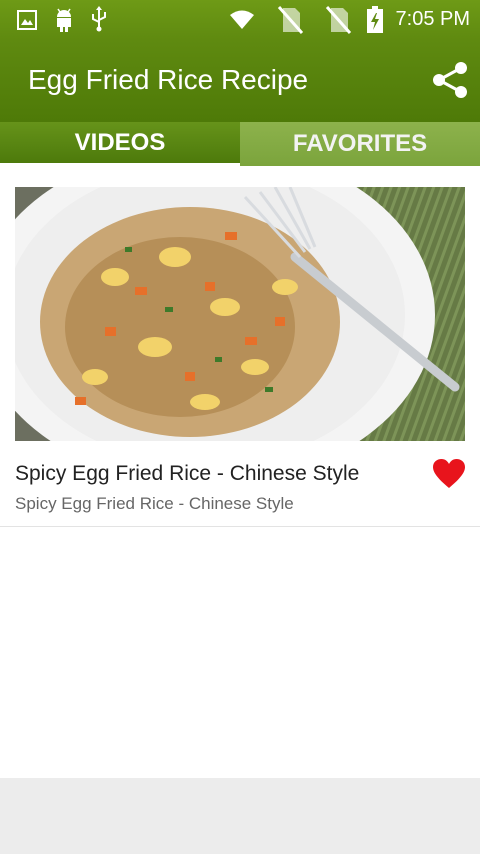 The height and width of the screenshot is (854, 480). What do you see at coordinates (360, 144) in the screenshot?
I see `tab-favorites: FAVORITES` at bounding box center [360, 144].